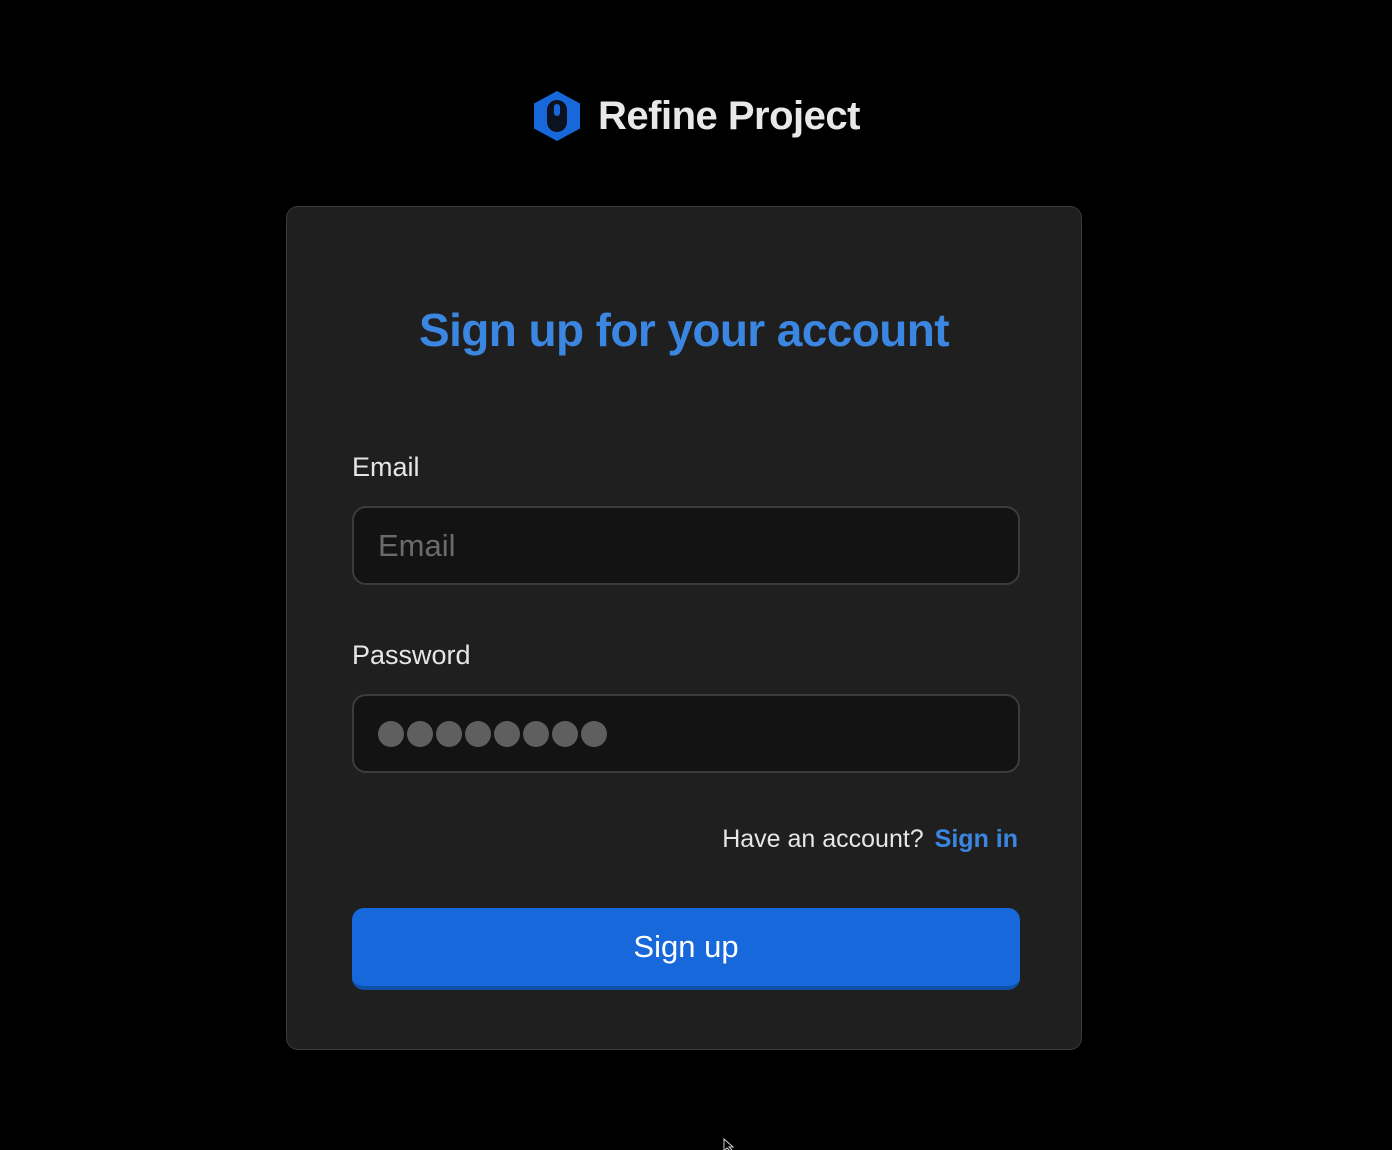 The width and height of the screenshot is (1392, 1150). What do you see at coordinates (557, 116) in the screenshot?
I see `refine-logo-icon` at bounding box center [557, 116].